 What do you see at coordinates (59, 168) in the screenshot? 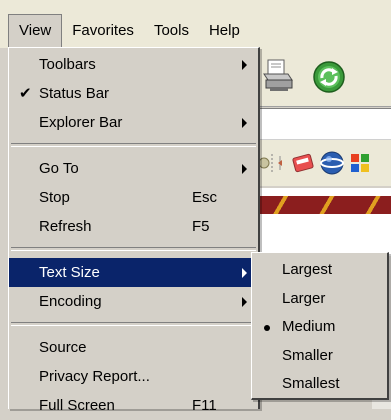
I see `menu-item-label: Go To` at bounding box center [59, 168].